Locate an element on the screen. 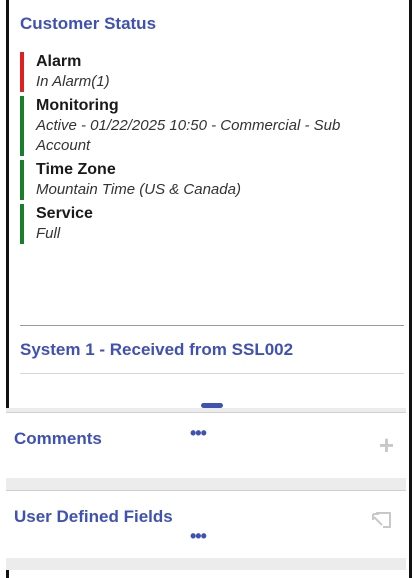 The width and height of the screenshot is (414, 578). status-item-time-zone: Time Zone Mountain Time (US & Canada) is located at coordinates (215, 180).